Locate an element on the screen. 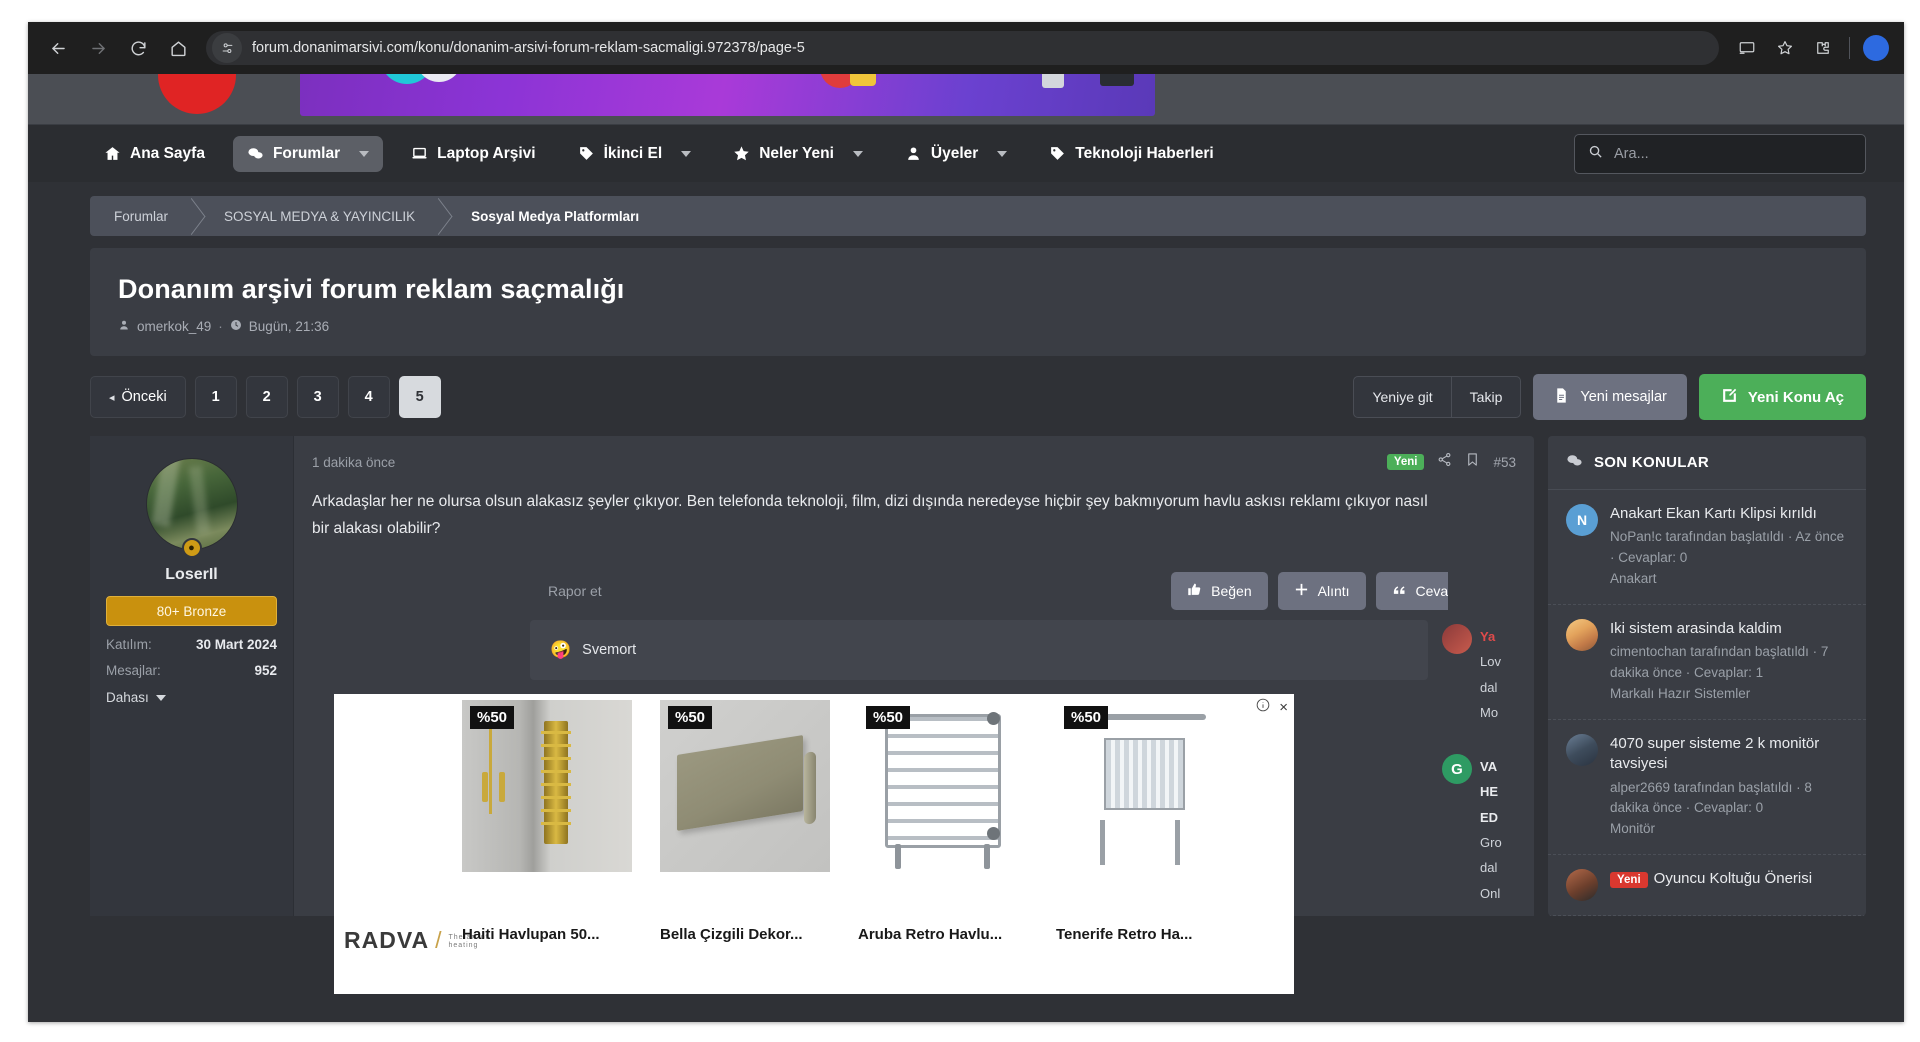 The width and height of the screenshot is (1920, 1042). toolbar-divider is located at coordinates (1849, 48).